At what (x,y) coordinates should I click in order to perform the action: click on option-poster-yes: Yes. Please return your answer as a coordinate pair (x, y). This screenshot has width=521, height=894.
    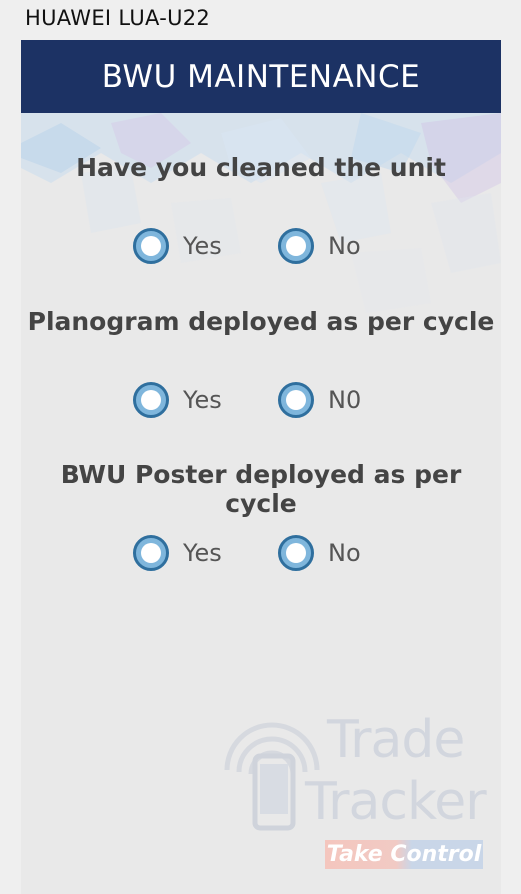
    Looking at the image, I should click on (177, 553).